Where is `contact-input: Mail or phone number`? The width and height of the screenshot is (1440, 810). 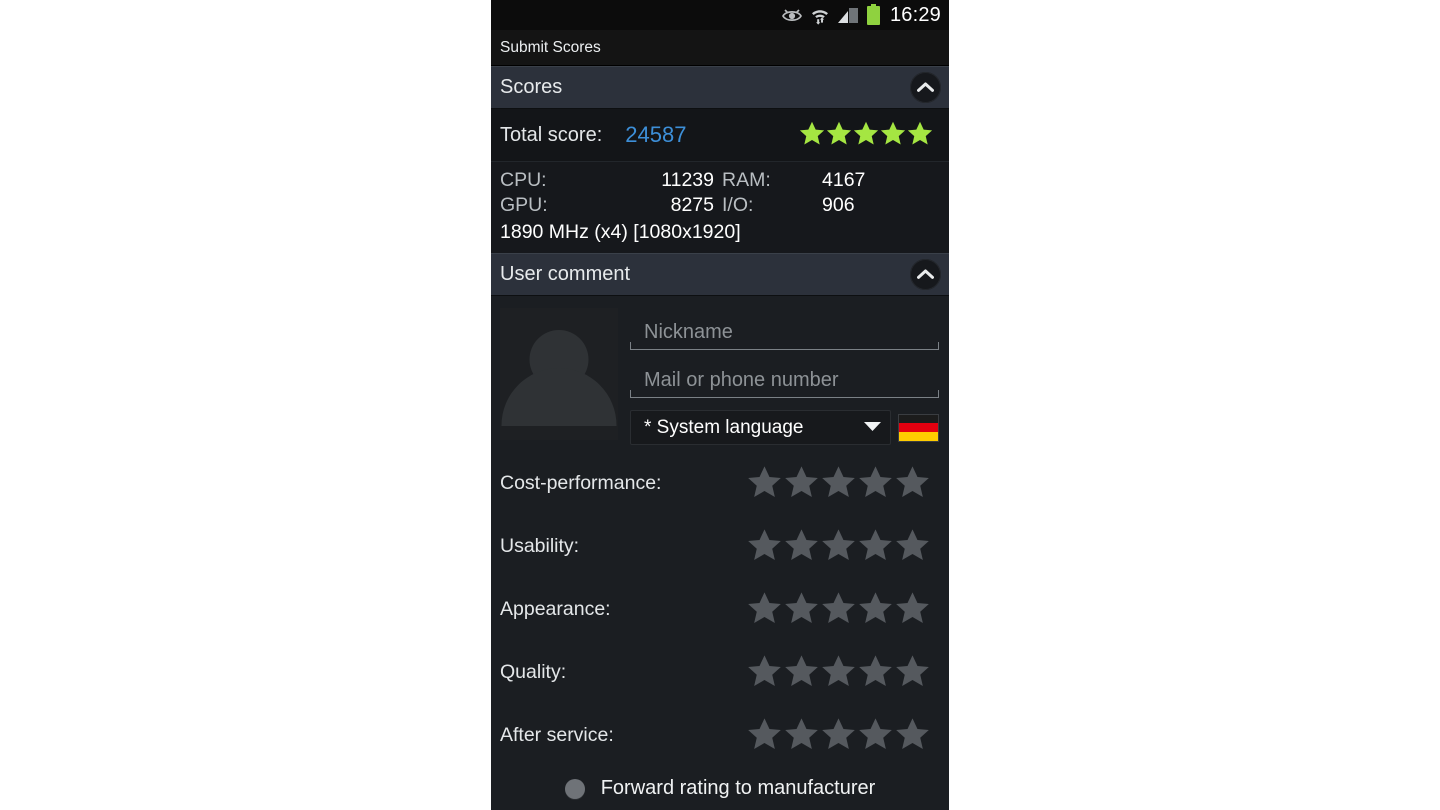 contact-input: Mail or phone number is located at coordinates (784, 380).